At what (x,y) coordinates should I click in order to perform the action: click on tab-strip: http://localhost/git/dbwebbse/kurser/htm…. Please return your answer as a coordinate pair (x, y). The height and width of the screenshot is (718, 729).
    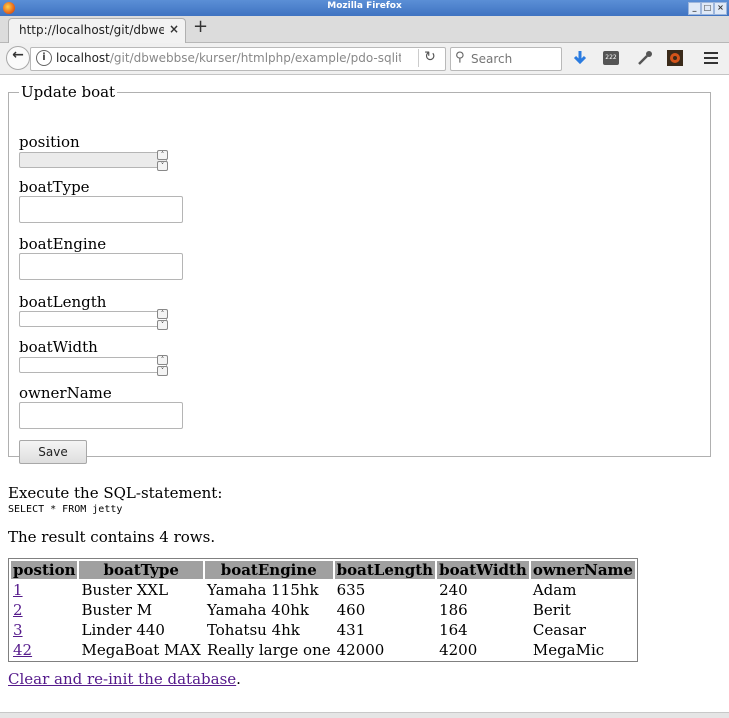
    Looking at the image, I should click on (364, 29).